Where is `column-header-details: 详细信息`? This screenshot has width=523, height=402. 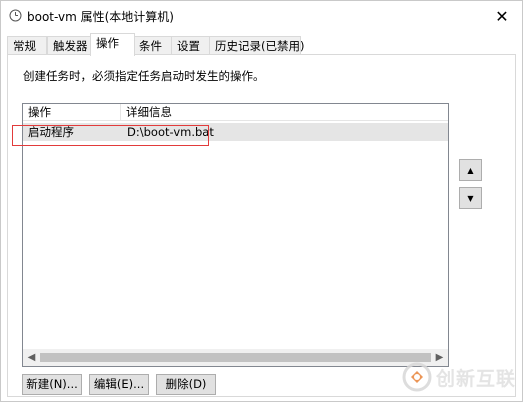 column-header-details: 详细信息 is located at coordinates (284, 112).